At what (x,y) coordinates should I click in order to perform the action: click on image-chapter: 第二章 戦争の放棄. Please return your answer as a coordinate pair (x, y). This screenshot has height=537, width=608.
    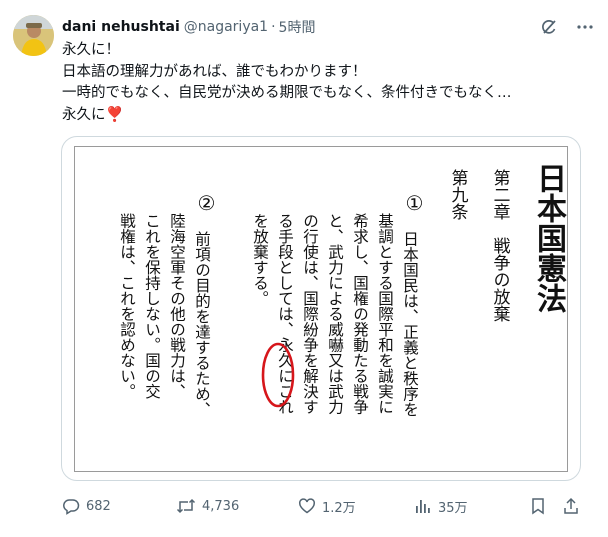
    Looking at the image, I should click on (500, 245).